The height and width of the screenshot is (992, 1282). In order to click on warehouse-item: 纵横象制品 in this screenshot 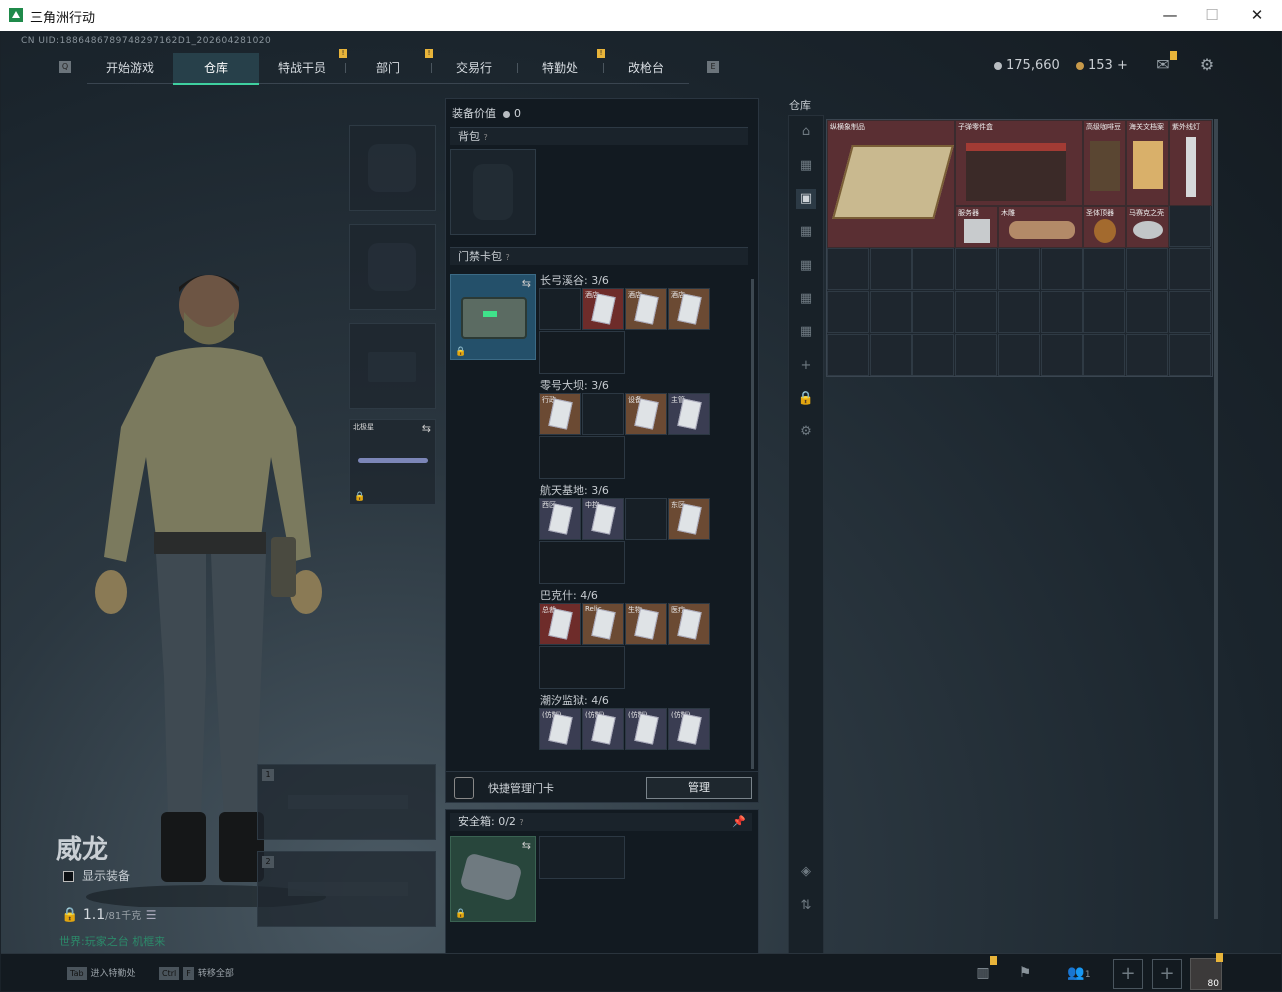, I will do `click(891, 184)`.